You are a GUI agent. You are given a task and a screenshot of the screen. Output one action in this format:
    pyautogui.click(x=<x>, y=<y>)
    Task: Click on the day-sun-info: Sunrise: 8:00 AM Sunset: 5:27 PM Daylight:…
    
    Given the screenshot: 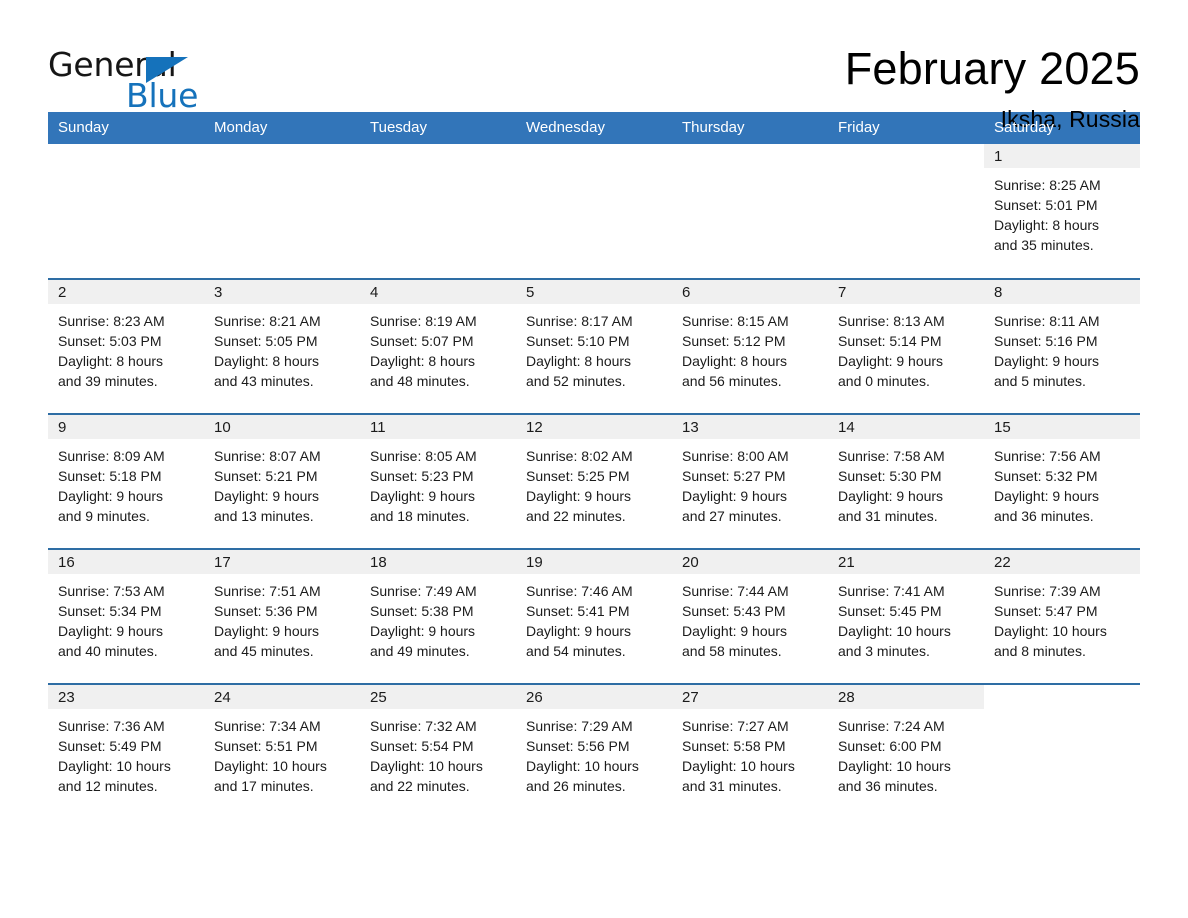 What is the action you would take?
    pyautogui.click(x=750, y=482)
    